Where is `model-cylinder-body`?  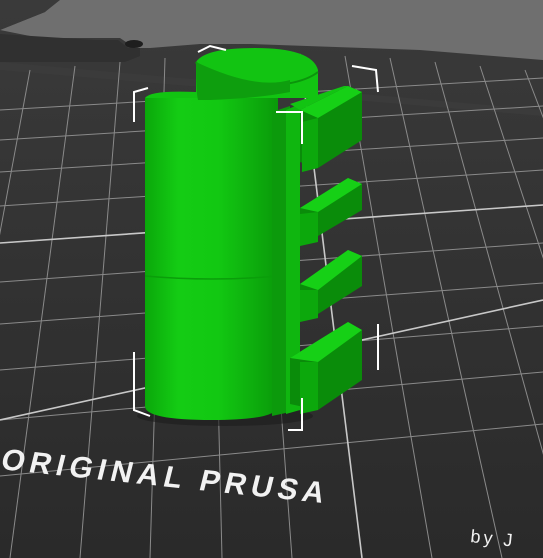 model-cylinder-body is located at coordinates (211, 259).